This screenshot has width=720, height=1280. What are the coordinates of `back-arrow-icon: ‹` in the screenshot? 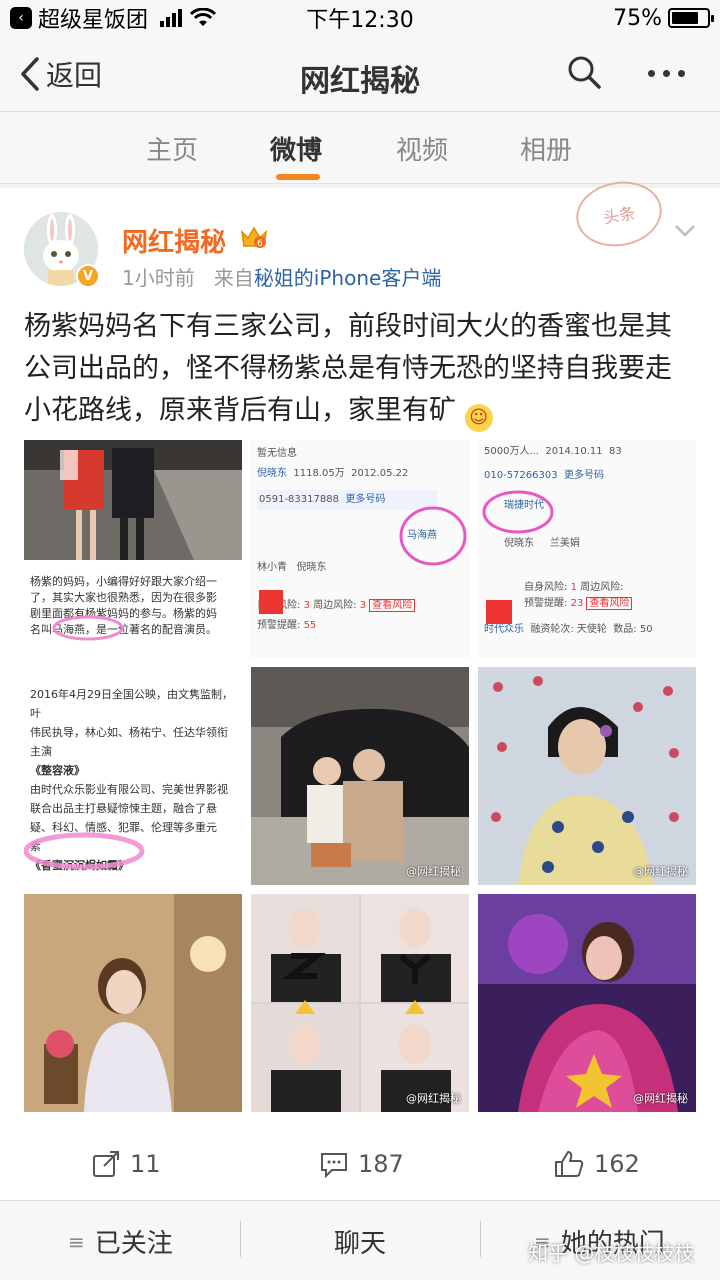 It's located at (21, 18).